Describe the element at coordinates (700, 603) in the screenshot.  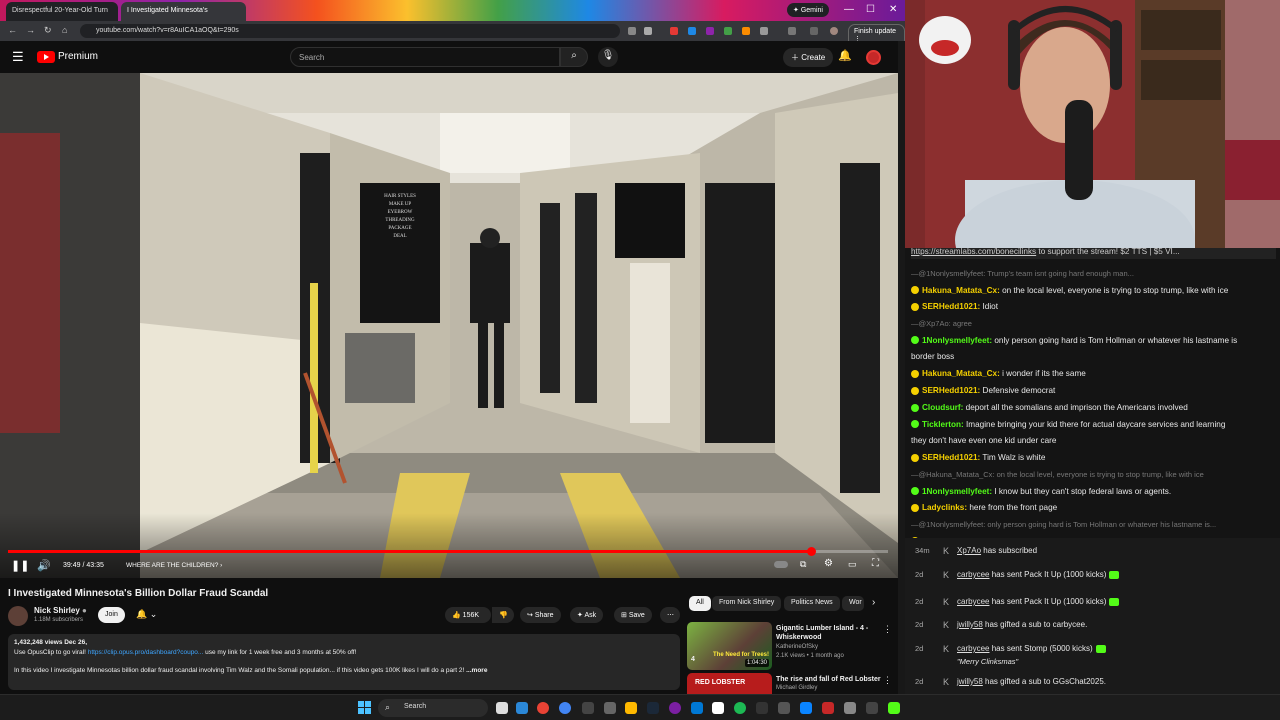
I see `chip-all: All` at that location.